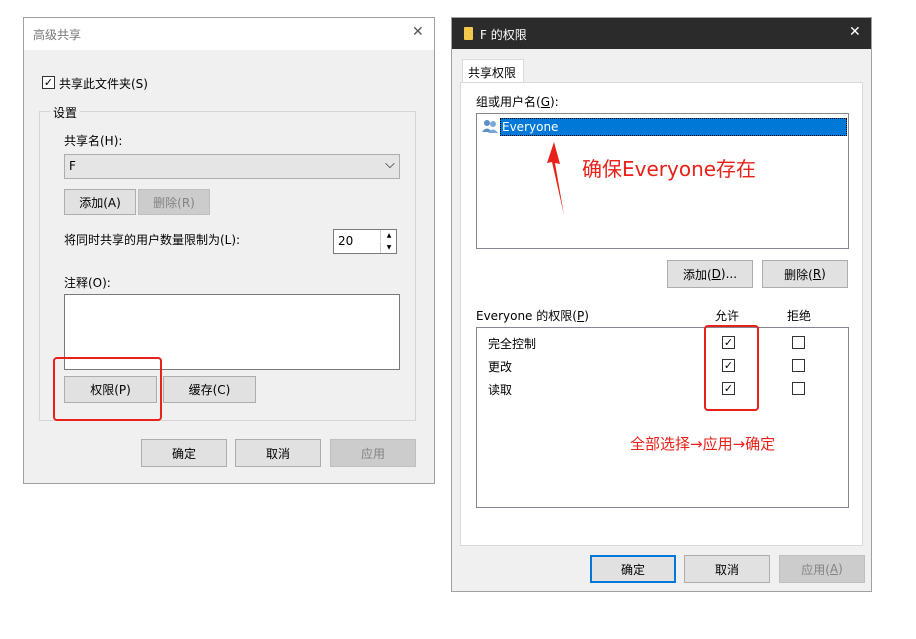 This screenshot has width=916, height=639. Describe the element at coordinates (798, 342) in the screenshot. I see `deny-full-control-checkbox` at that location.